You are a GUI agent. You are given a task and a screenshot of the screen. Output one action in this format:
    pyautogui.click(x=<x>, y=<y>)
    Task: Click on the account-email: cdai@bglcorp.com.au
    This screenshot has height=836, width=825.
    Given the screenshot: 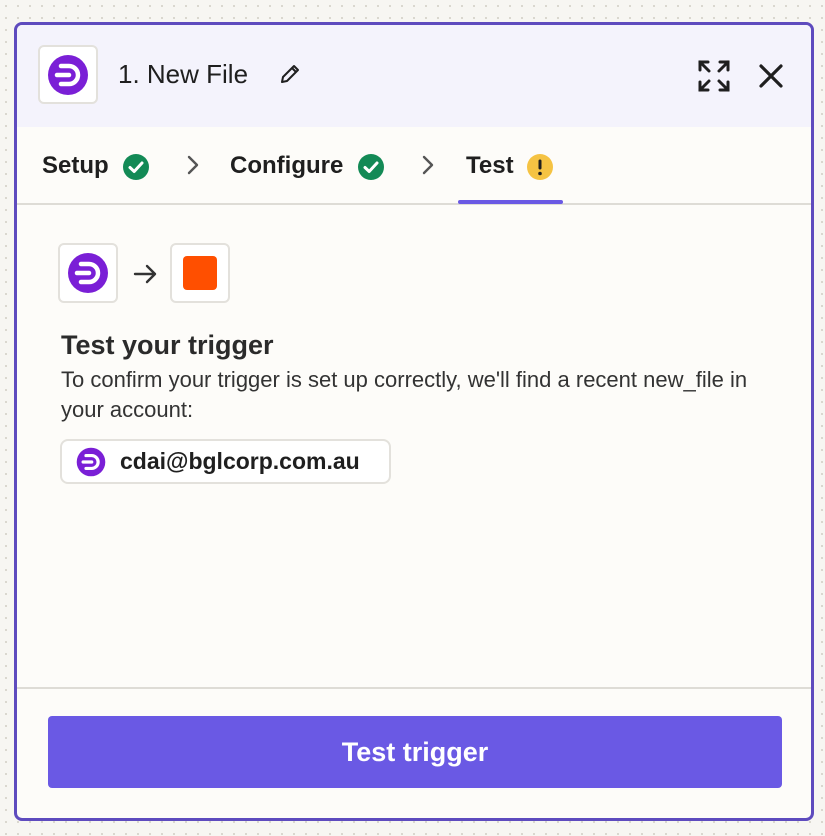 What is the action you would take?
    pyautogui.click(x=240, y=461)
    